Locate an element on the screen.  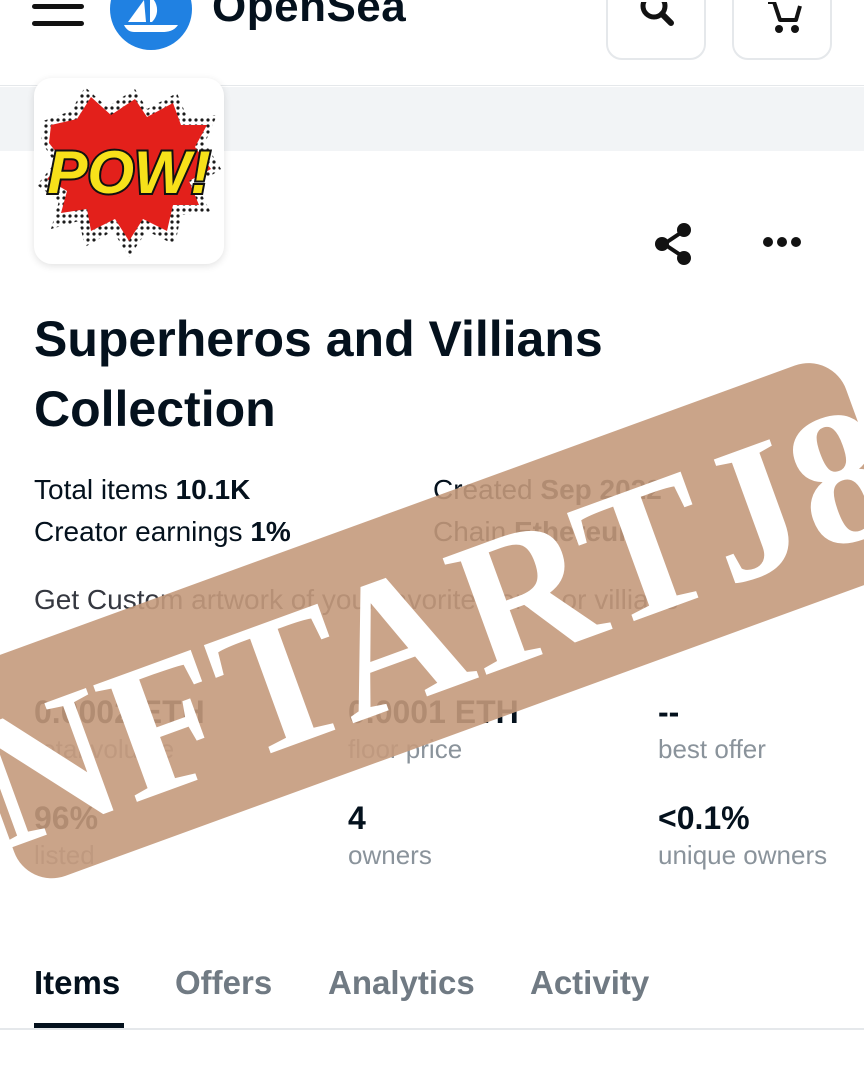
best-offer-value: -- is located at coordinates (669, 712).